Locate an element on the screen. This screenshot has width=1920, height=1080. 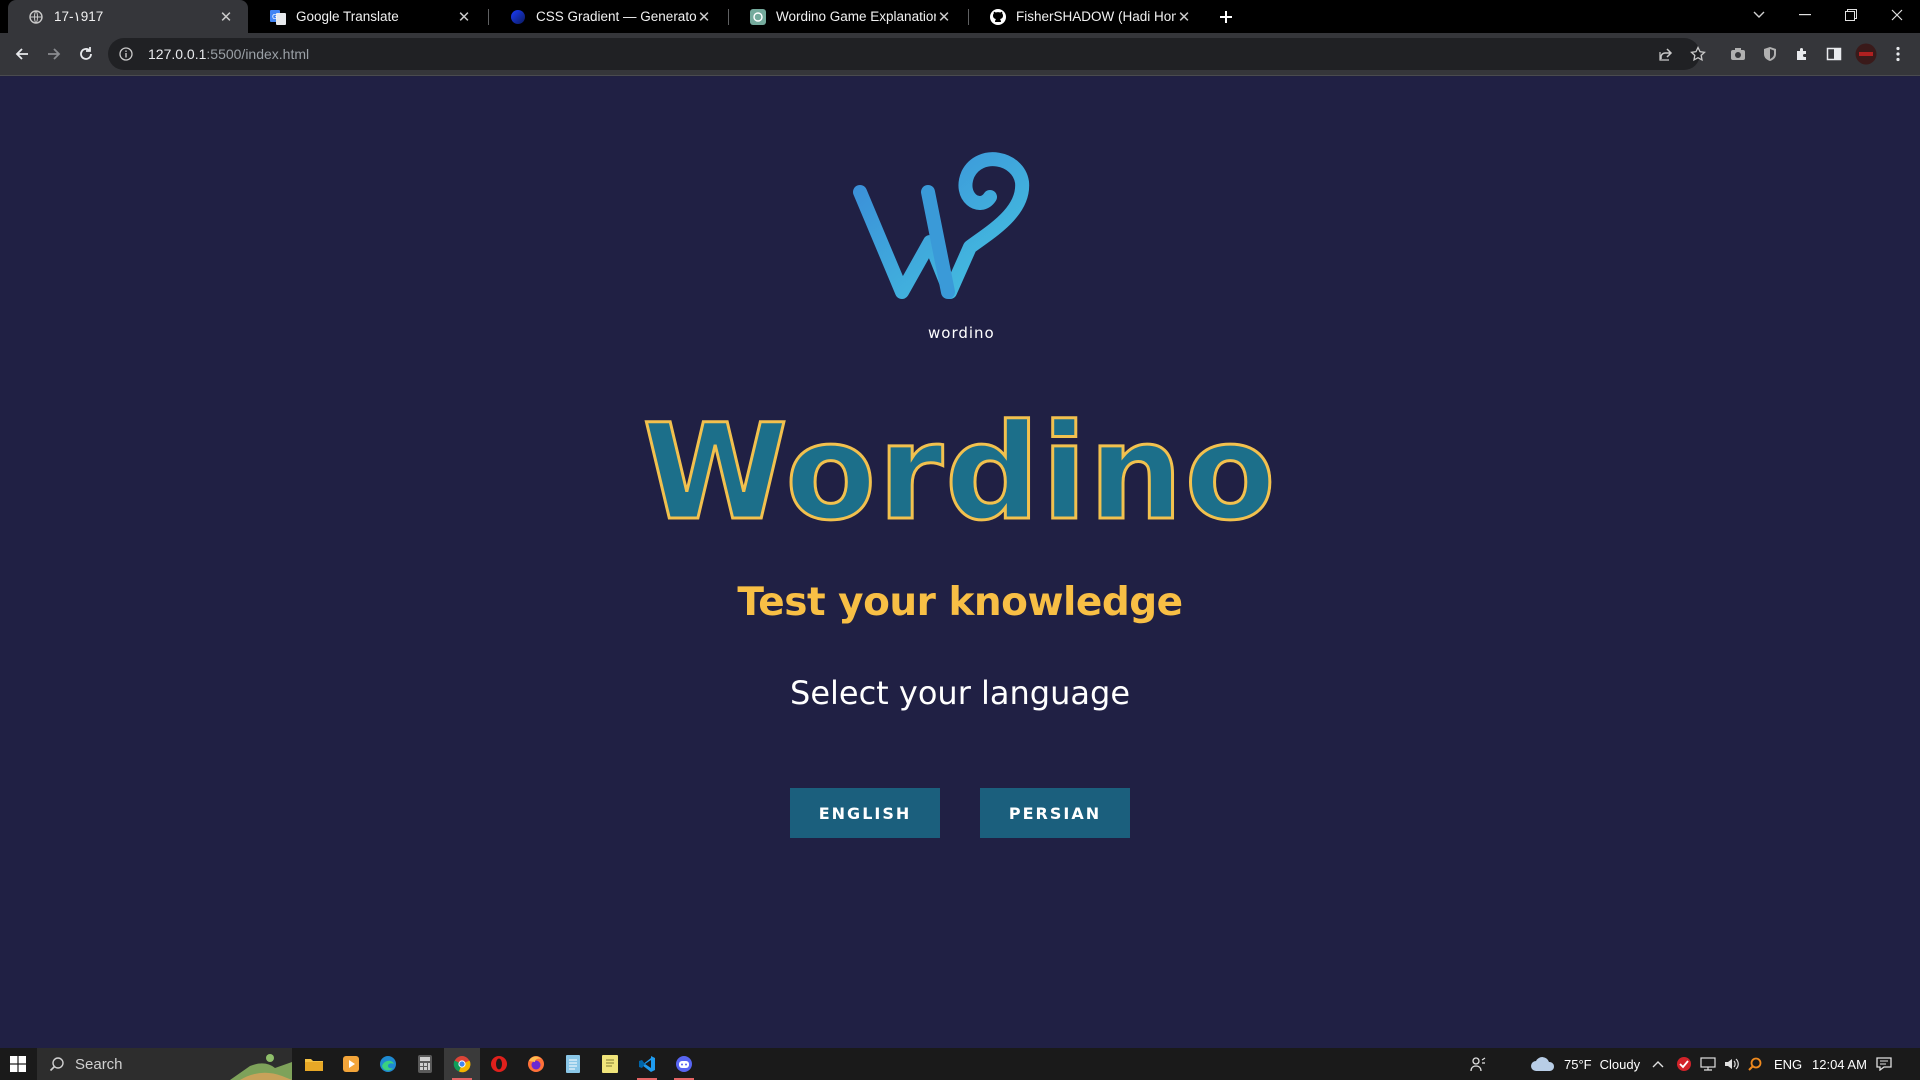
extensions-puzzle-icon is located at coordinates (1802, 54).